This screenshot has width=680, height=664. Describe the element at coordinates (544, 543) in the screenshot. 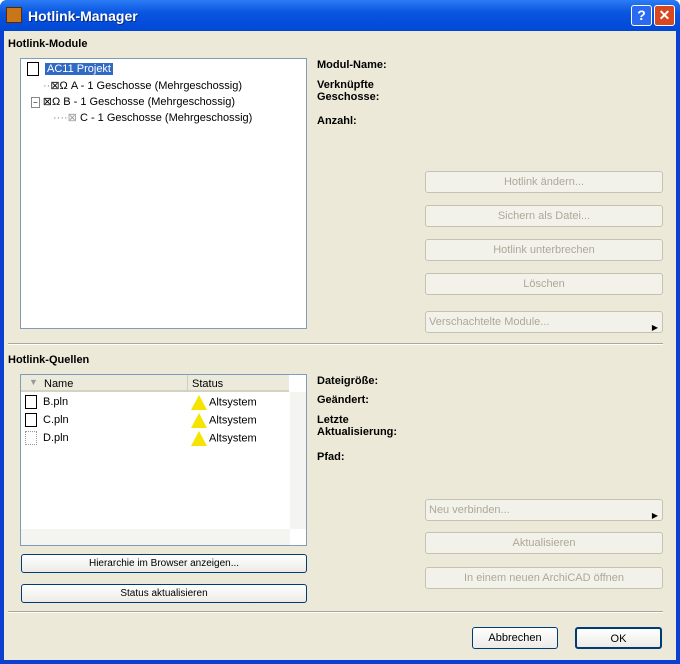

I see `update-button: Aktualisieren` at that location.